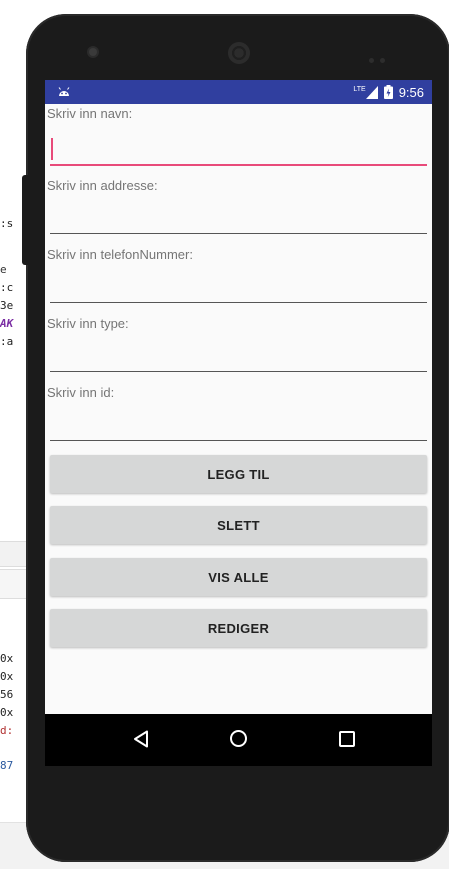 The width and height of the screenshot is (449, 869). What do you see at coordinates (238, 92) in the screenshot?
I see `status-bar: LTE 9:56` at bounding box center [238, 92].